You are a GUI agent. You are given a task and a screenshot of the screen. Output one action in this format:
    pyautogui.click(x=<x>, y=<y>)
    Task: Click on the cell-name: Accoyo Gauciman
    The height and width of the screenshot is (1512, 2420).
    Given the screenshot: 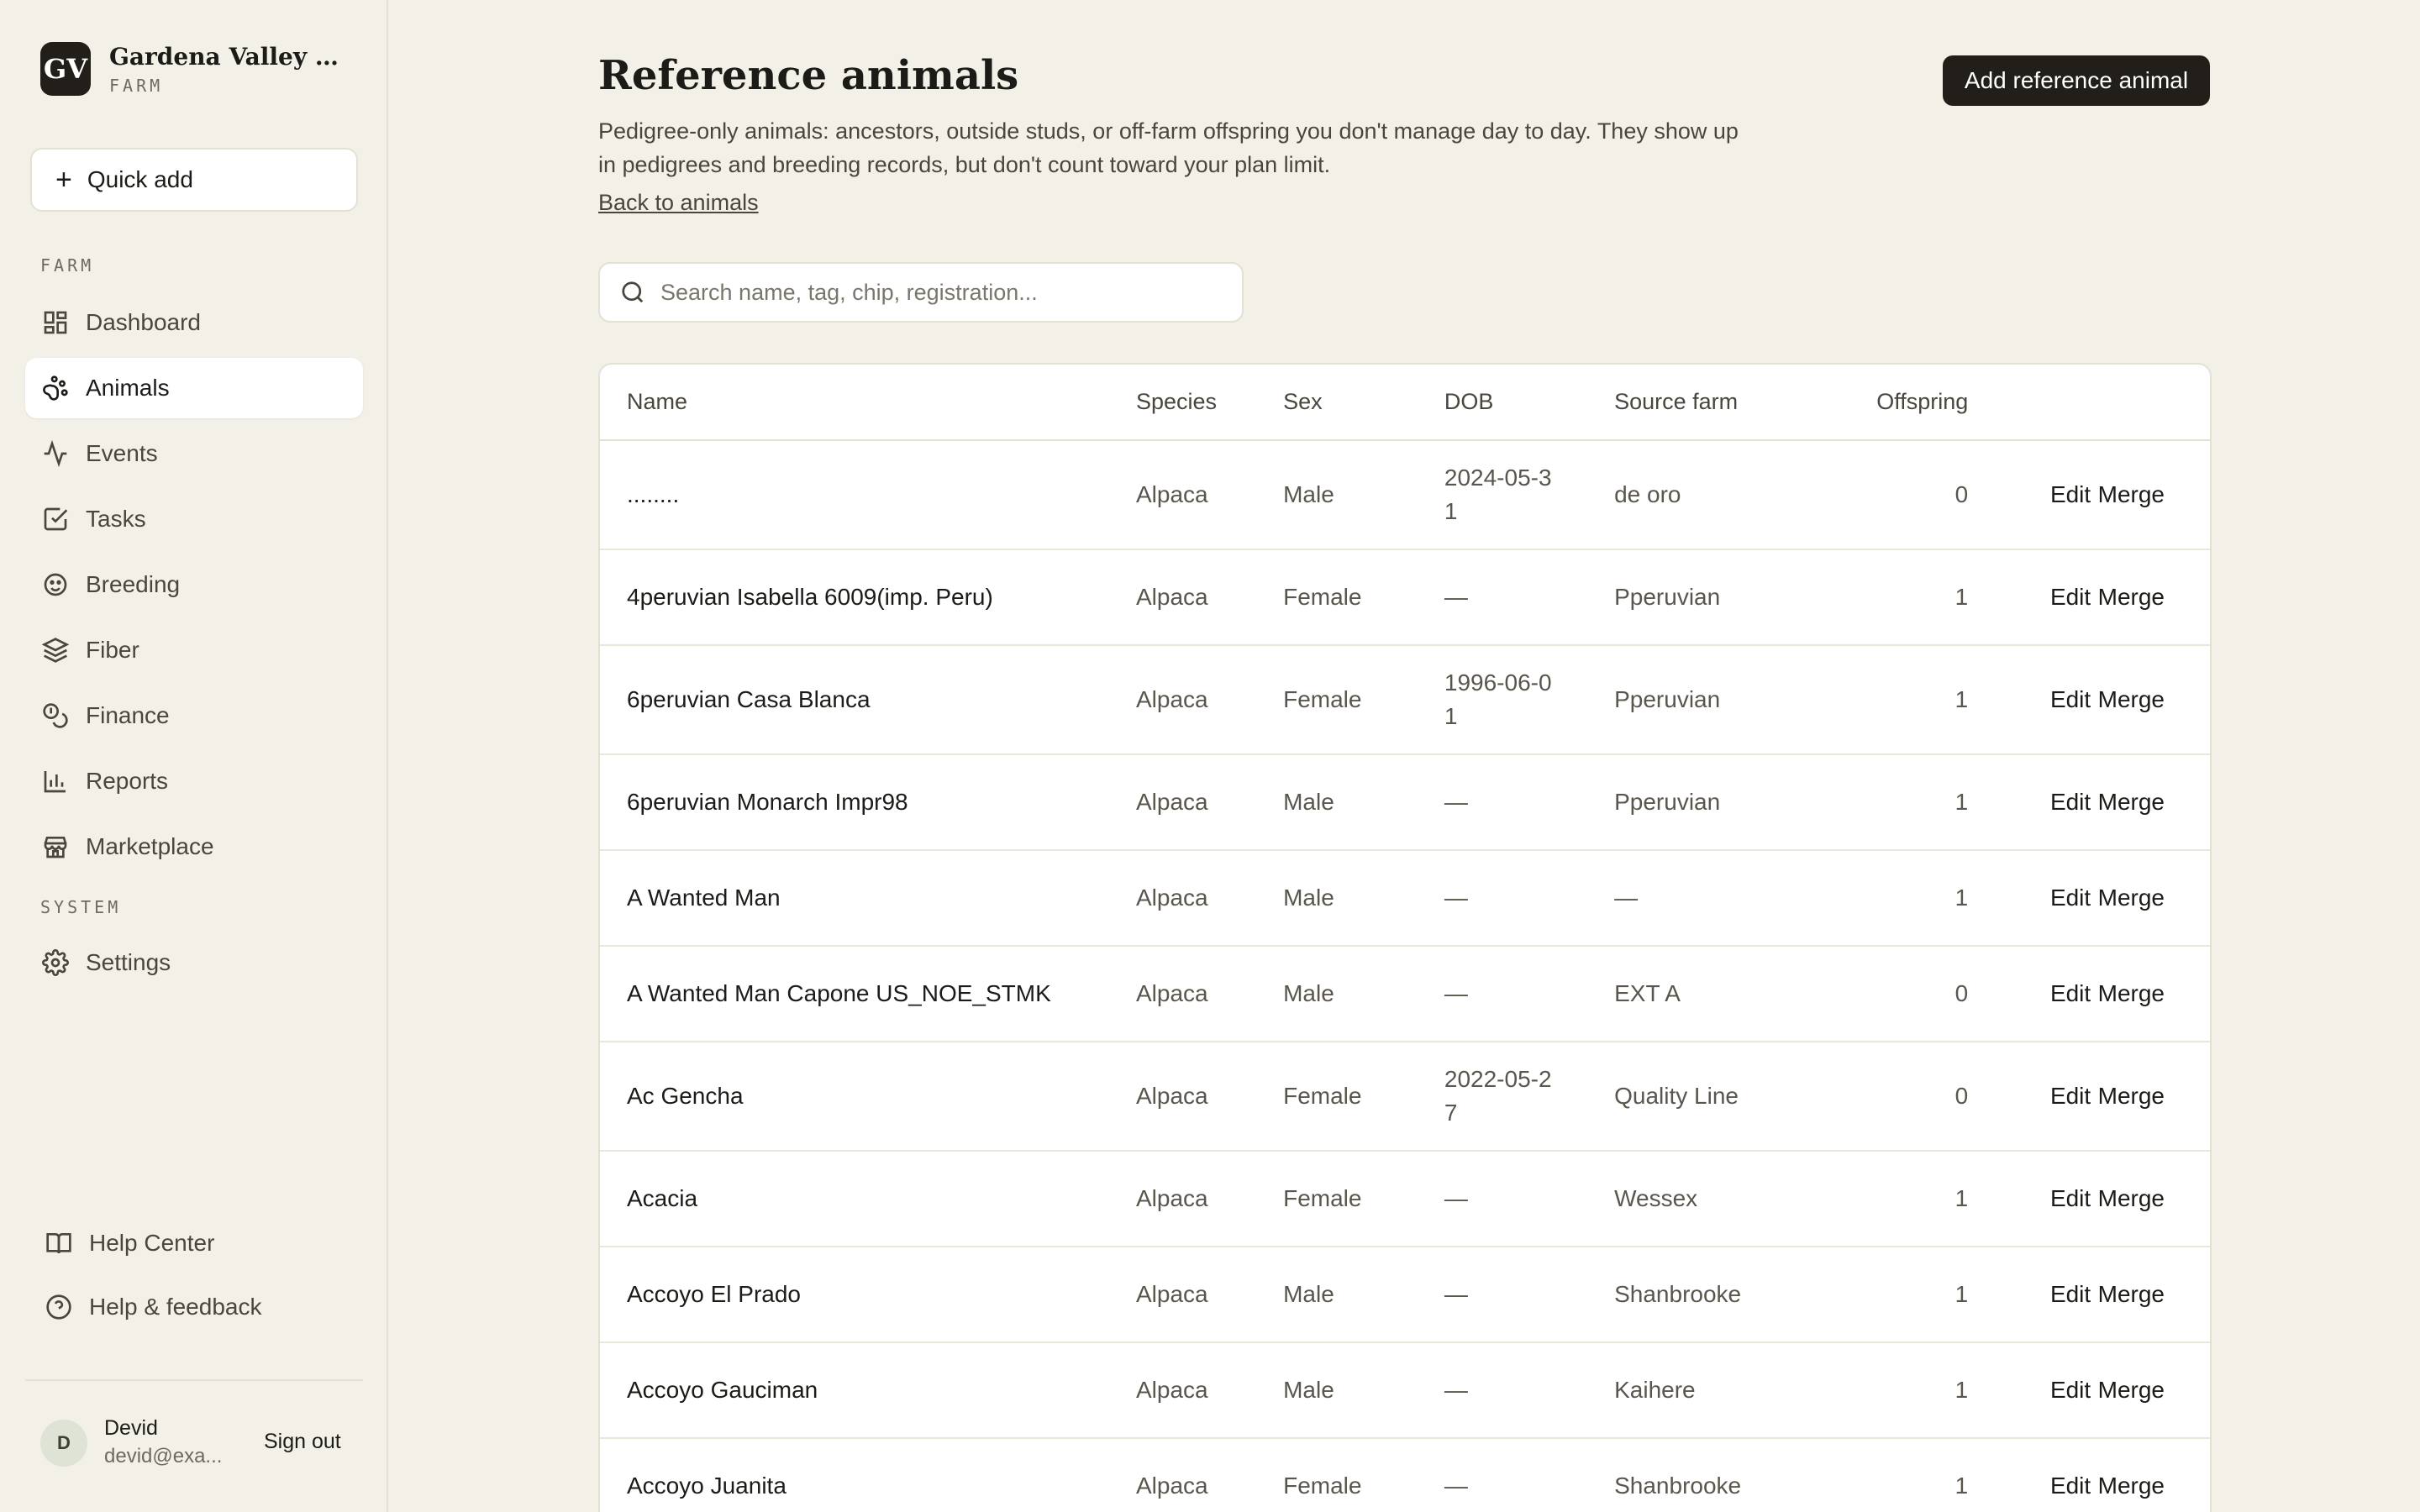 What is the action you would take?
    pyautogui.click(x=868, y=1390)
    